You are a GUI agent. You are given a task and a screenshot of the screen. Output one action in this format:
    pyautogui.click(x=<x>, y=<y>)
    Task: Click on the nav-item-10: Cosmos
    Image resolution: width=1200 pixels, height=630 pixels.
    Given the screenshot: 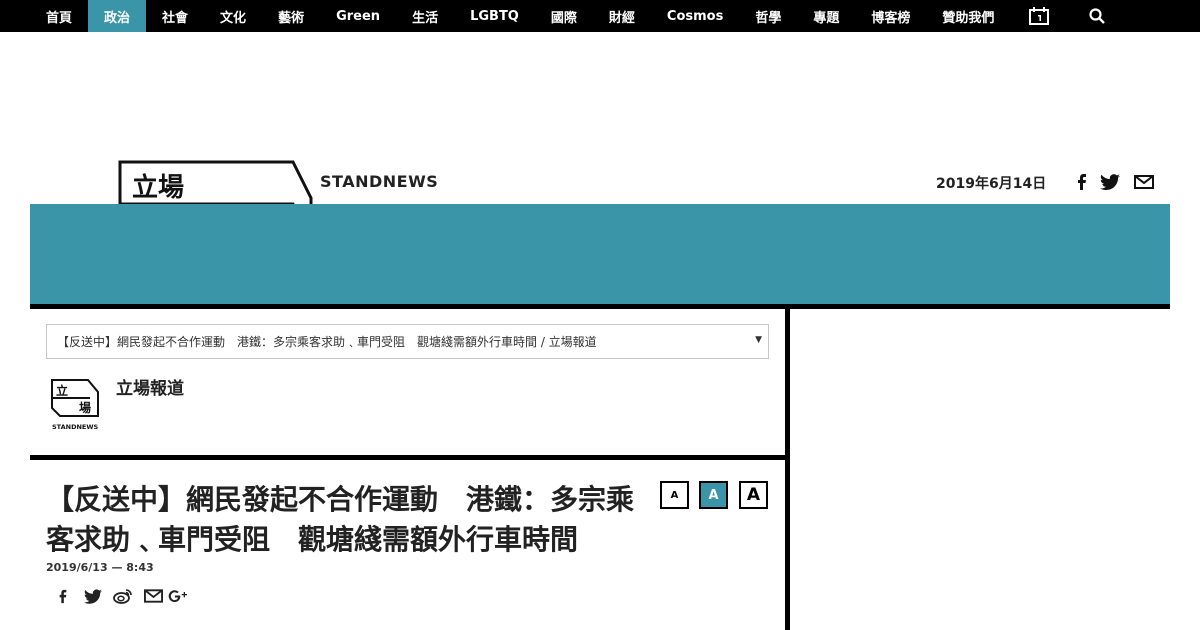 What is the action you would take?
    pyautogui.click(x=695, y=16)
    